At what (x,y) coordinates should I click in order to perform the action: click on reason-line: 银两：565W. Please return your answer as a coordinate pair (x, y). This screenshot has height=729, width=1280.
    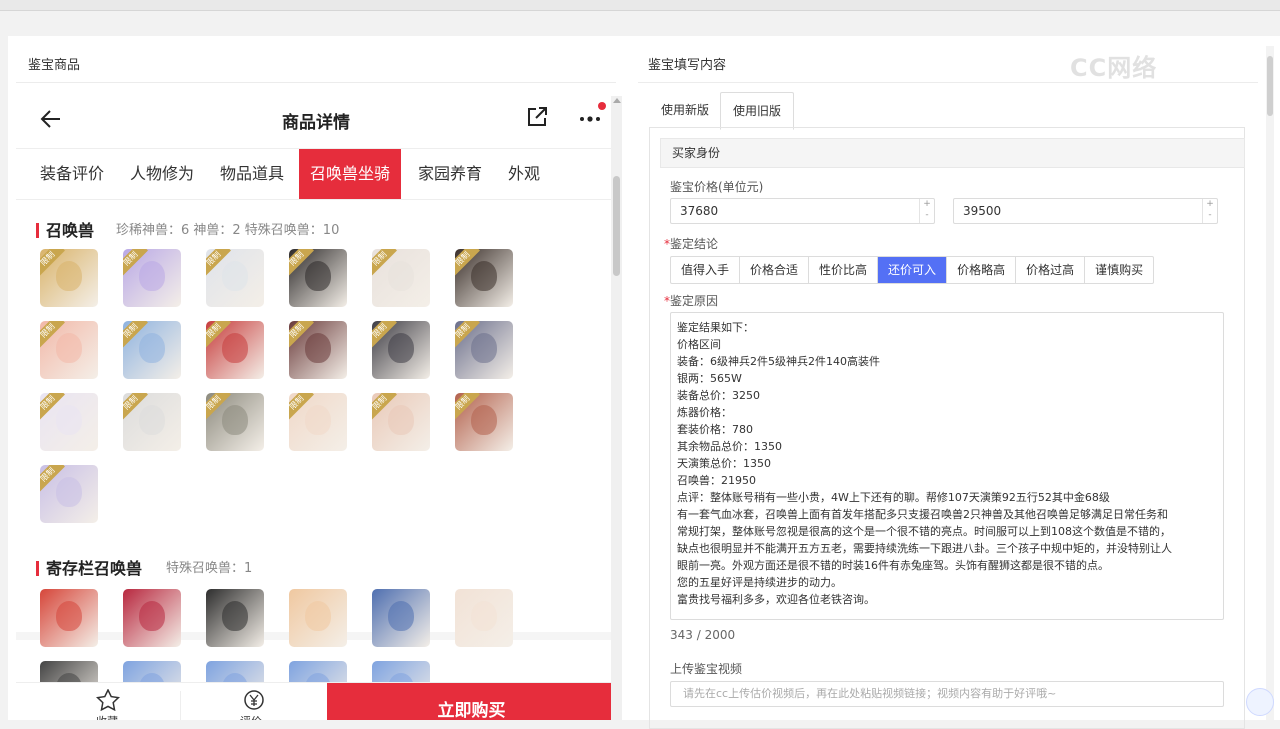
    Looking at the image, I should click on (709, 378).